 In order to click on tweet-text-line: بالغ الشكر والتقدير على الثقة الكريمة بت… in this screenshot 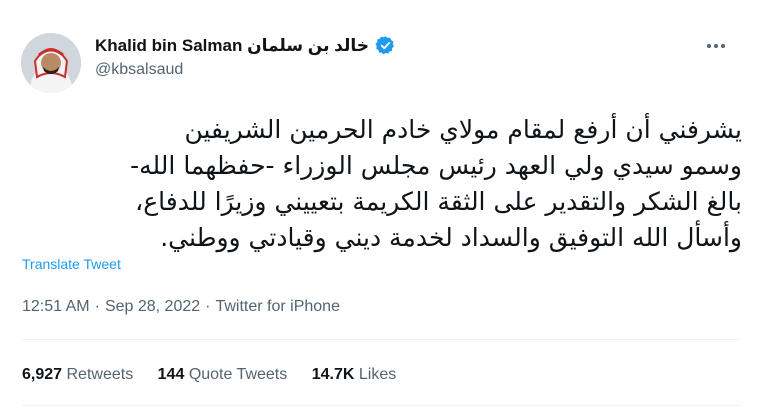, I will do `click(438, 201)`.